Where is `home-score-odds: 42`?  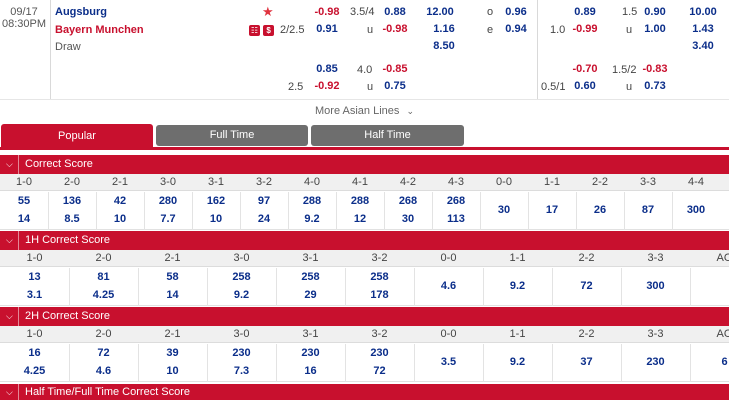
home-score-odds: 42 is located at coordinates (120, 201).